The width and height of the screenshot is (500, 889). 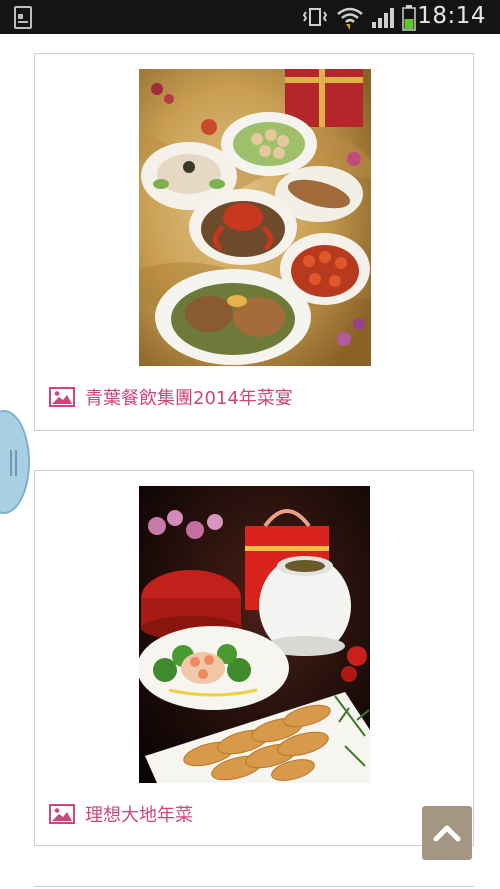 I want to click on signal-icon, so click(x=383, y=19).